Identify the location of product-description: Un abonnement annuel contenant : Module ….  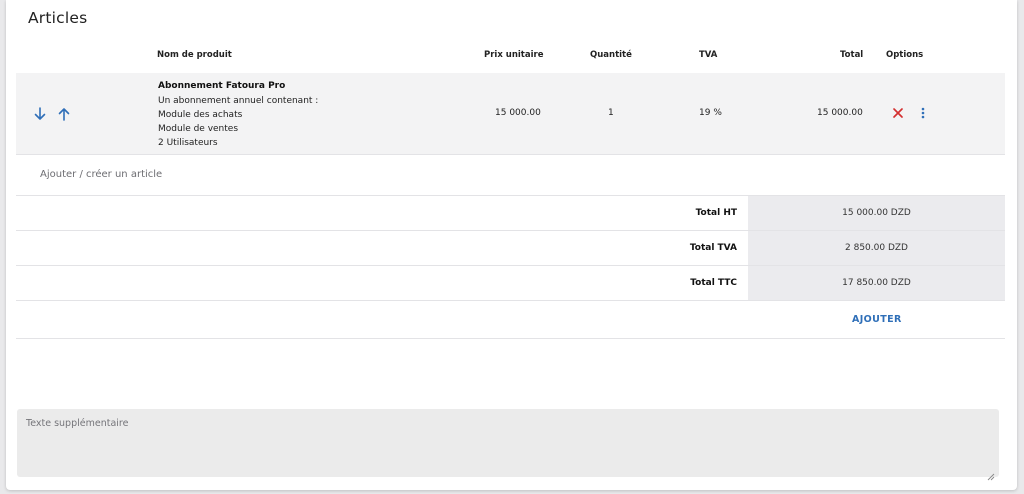
(288, 122).